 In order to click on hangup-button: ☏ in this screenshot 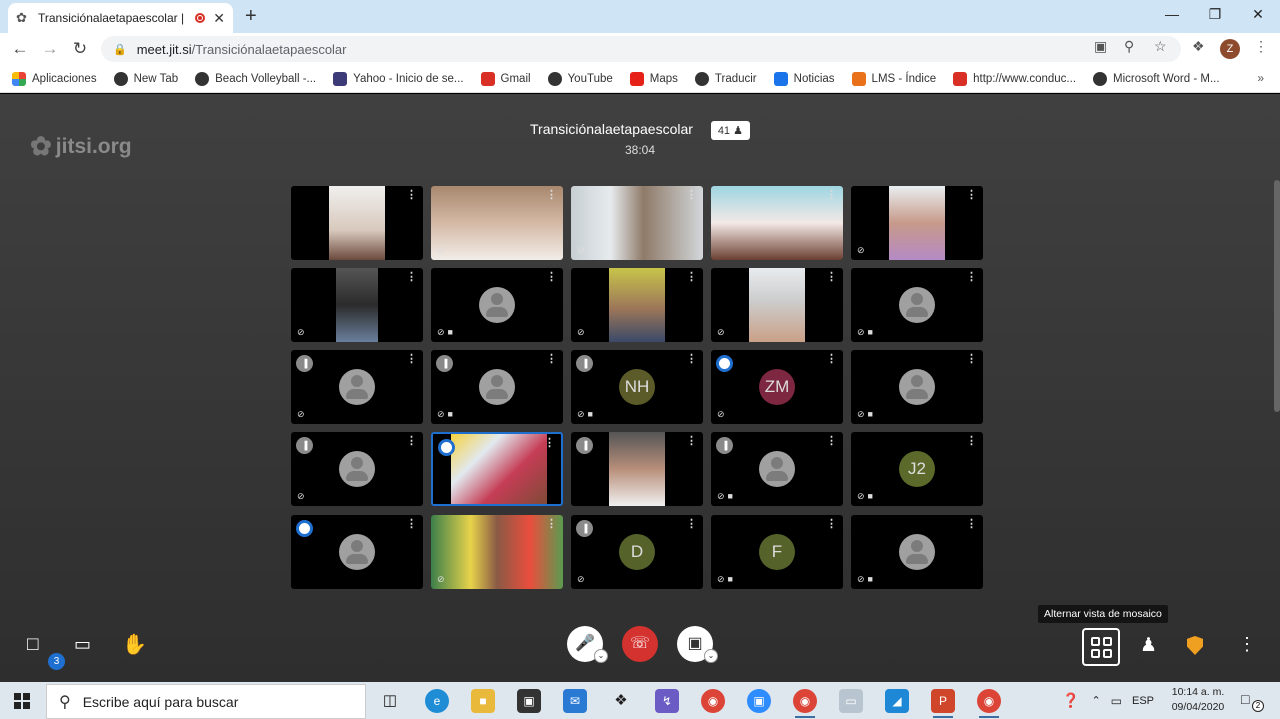, I will do `click(640, 644)`.